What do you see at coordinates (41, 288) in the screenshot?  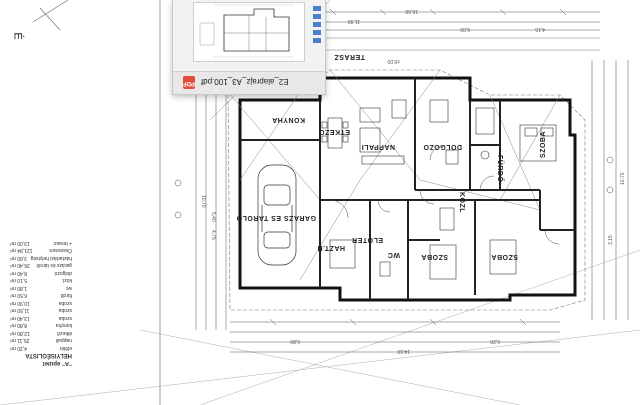 I see `legend-row: wc 1,80 m²` at bounding box center [41, 288].